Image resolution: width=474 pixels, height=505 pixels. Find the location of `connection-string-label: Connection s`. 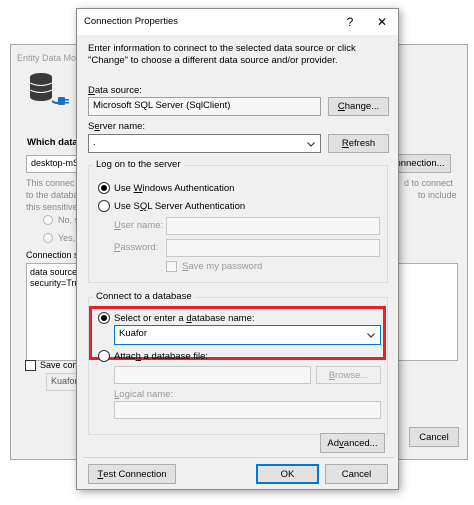

connection-string-label: Connection s is located at coordinates (52, 255).